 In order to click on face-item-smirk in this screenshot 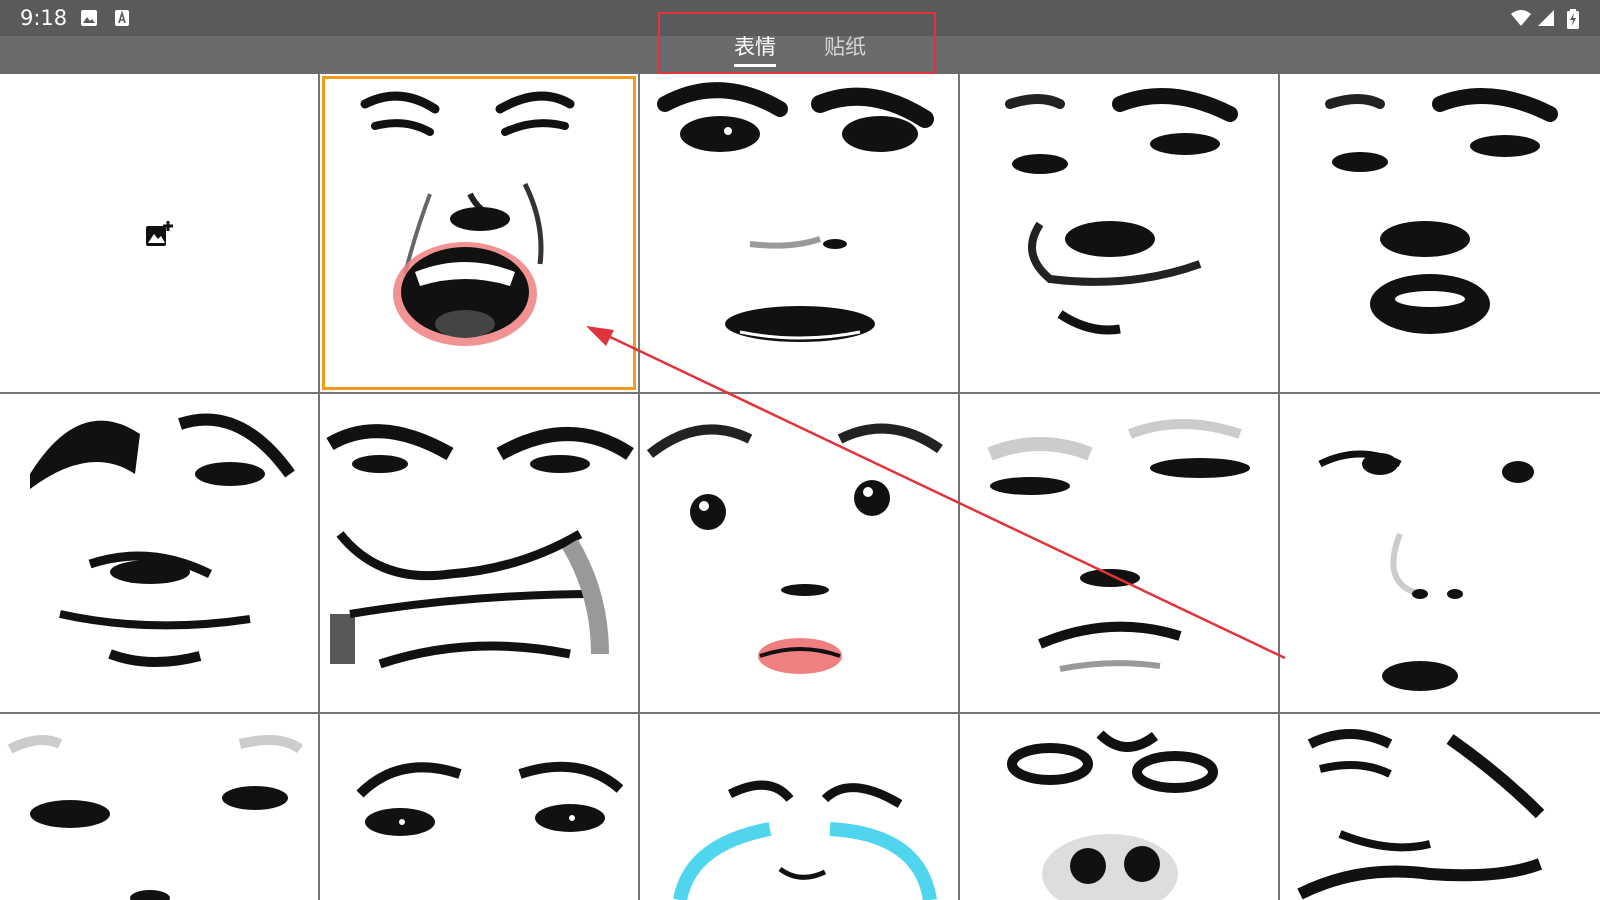, I will do `click(1119, 233)`.